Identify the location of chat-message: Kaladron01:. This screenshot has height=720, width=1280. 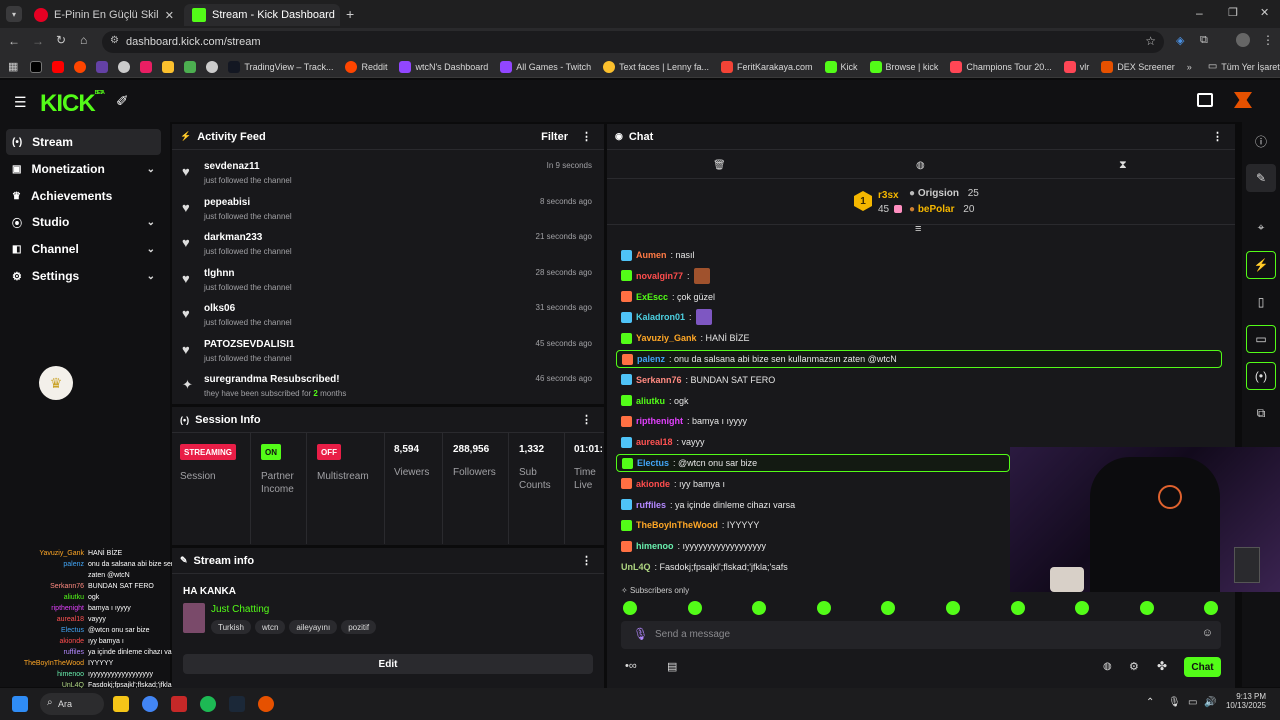
(919, 317).